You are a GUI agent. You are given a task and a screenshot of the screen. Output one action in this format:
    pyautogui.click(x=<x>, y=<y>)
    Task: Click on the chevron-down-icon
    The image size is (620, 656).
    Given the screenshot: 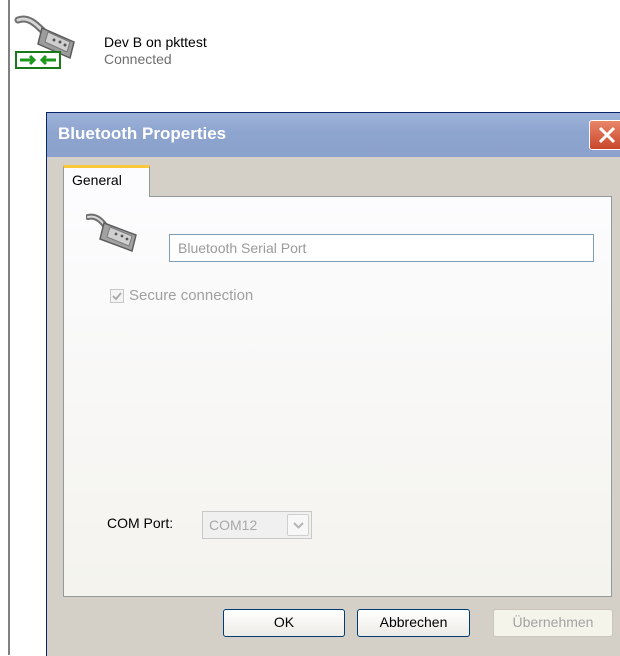 What is the action you would take?
    pyautogui.click(x=298, y=525)
    